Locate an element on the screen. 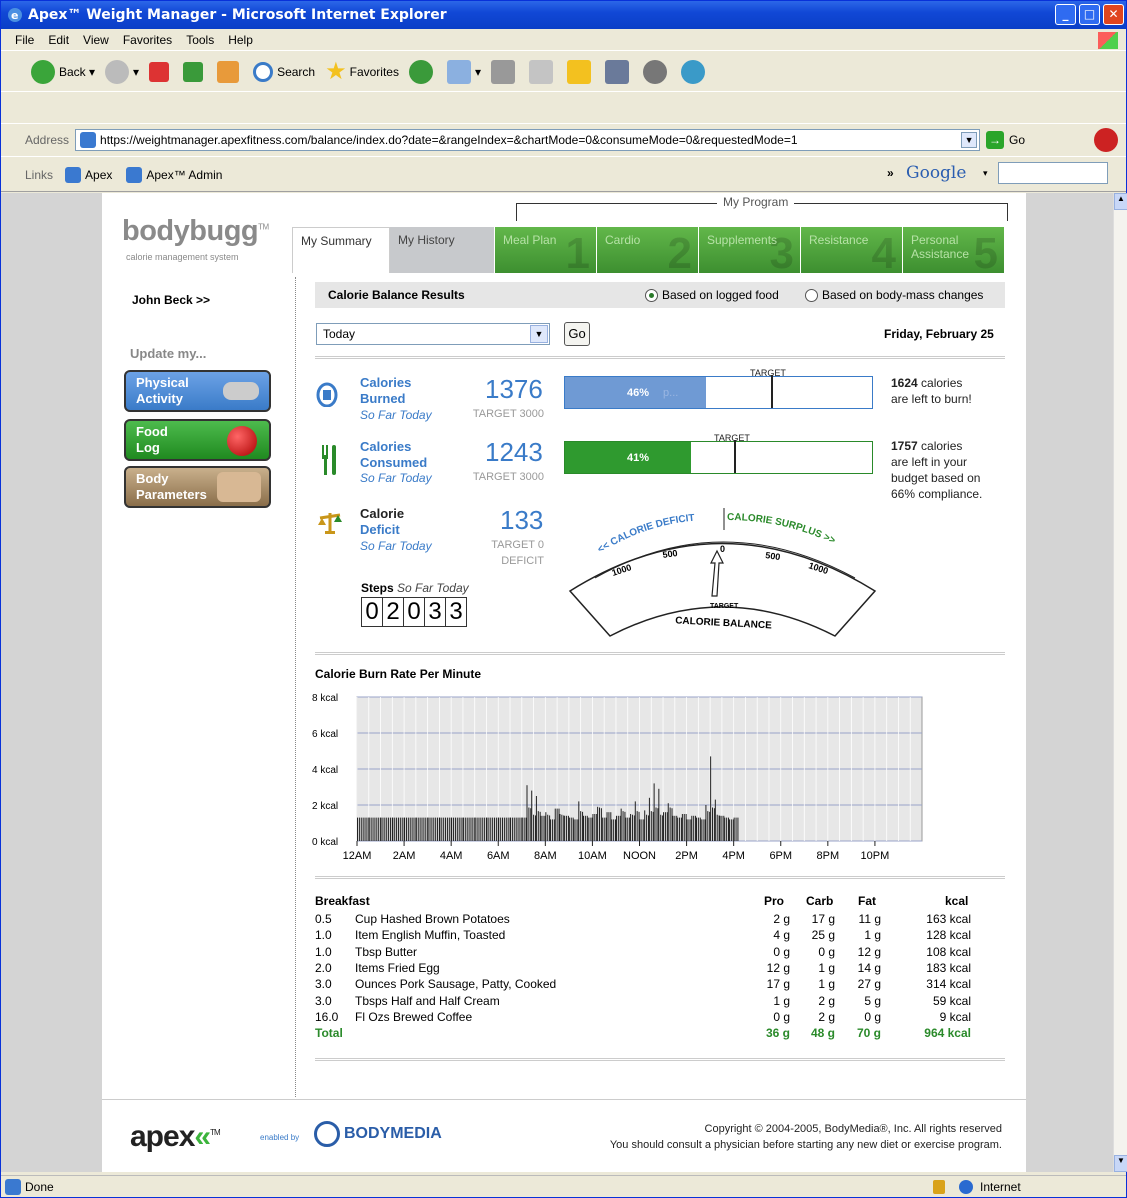  note-button is located at coordinates (581, 71).